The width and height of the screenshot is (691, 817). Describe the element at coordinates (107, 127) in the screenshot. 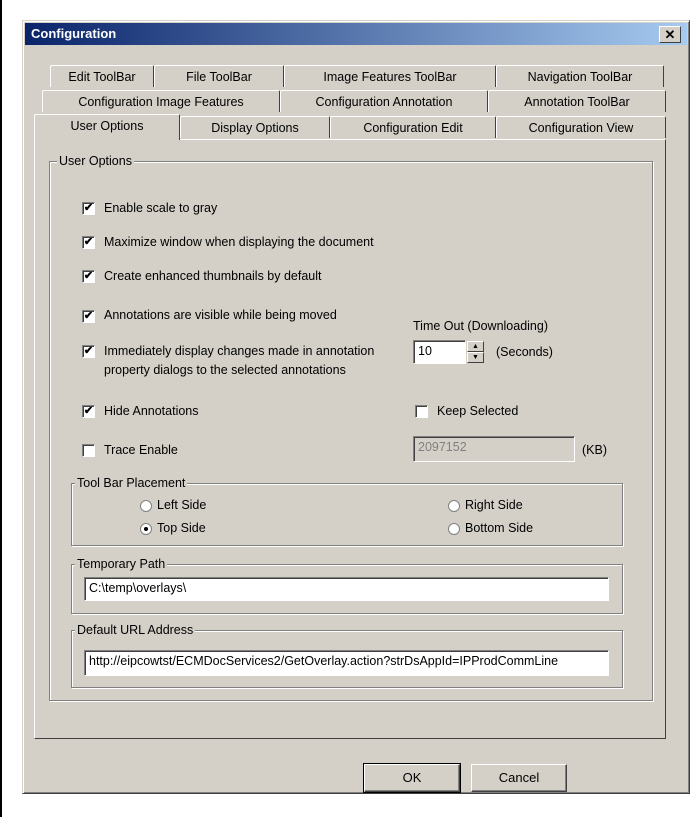

I see `tab-user-options: User Options` at that location.